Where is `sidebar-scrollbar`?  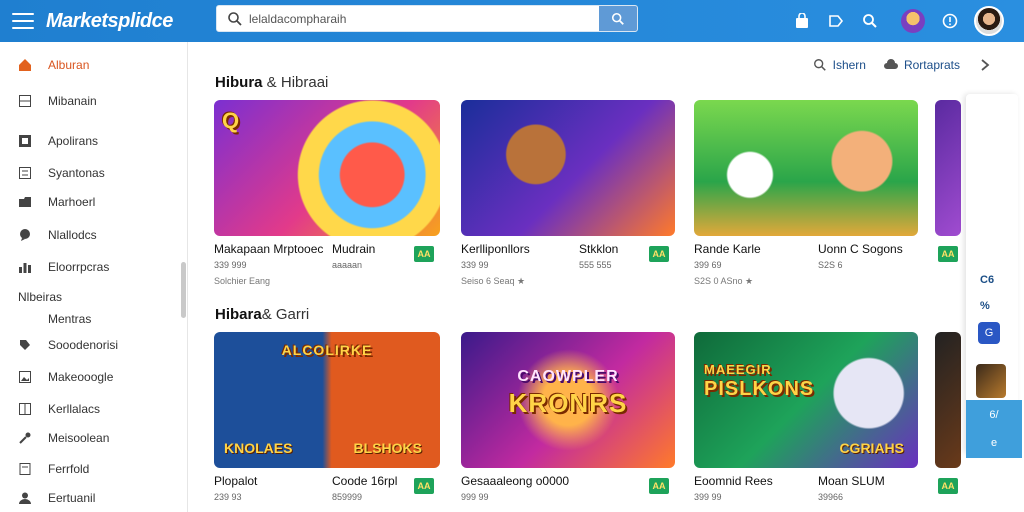 sidebar-scrollbar is located at coordinates (183, 290).